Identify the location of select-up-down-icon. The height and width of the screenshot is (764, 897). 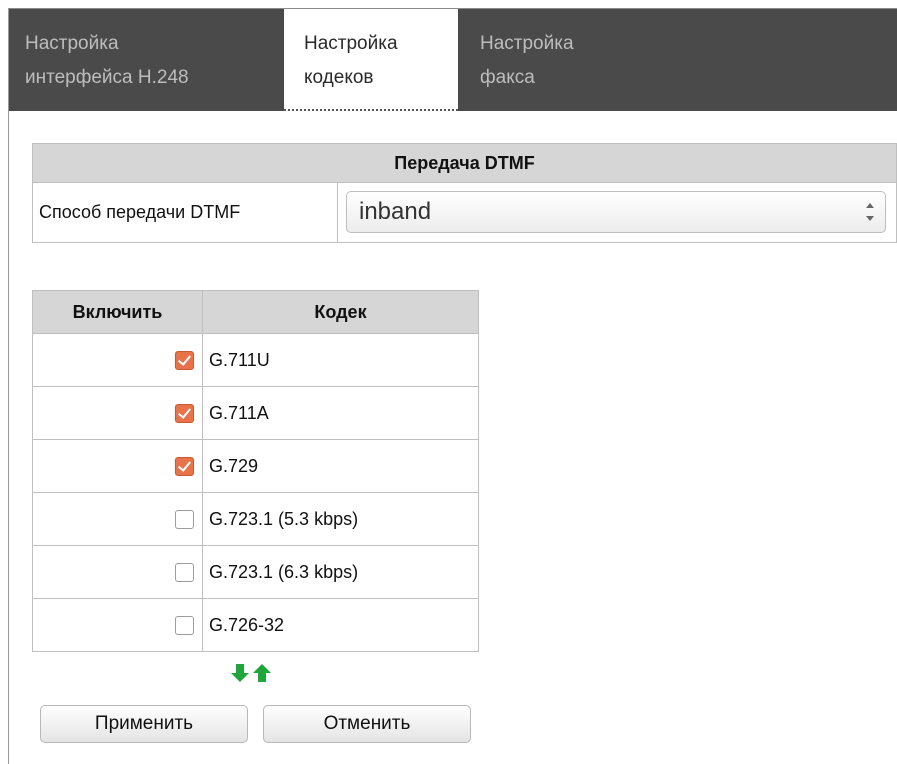
(870, 212).